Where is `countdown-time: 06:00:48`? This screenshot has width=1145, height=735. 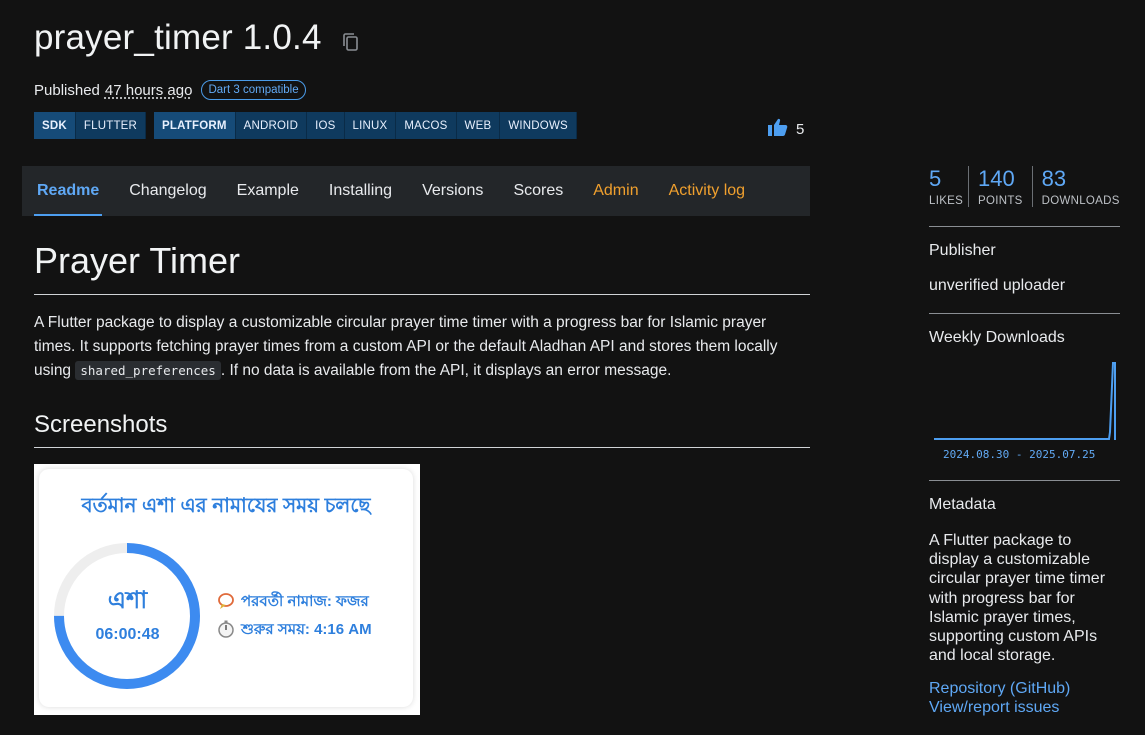 countdown-time: 06:00:48 is located at coordinates (127, 634).